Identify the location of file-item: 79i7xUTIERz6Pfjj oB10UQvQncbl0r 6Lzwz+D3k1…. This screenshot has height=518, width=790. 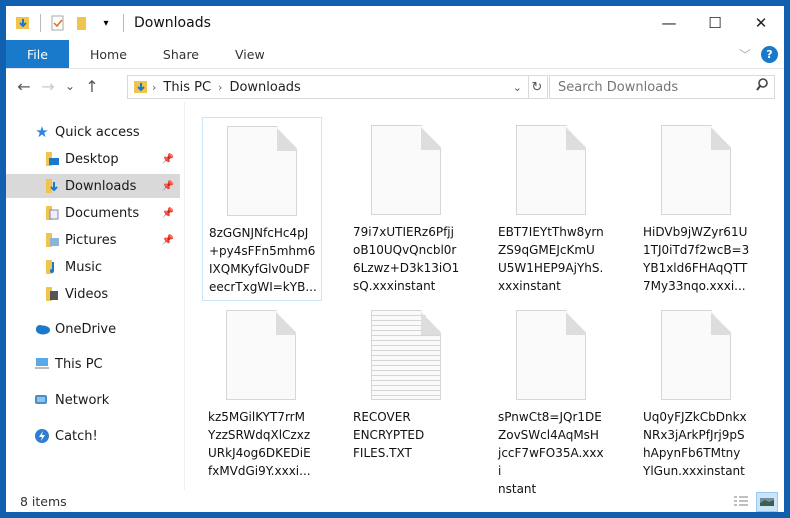
(406, 206).